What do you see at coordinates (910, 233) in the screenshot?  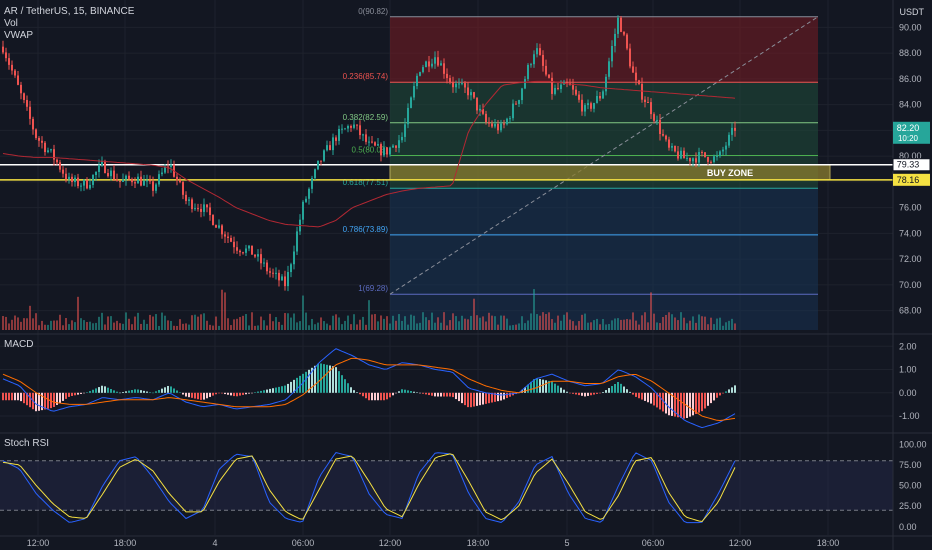 I see `price-axis-tick: 74.00` at bounding box center [910, 233].